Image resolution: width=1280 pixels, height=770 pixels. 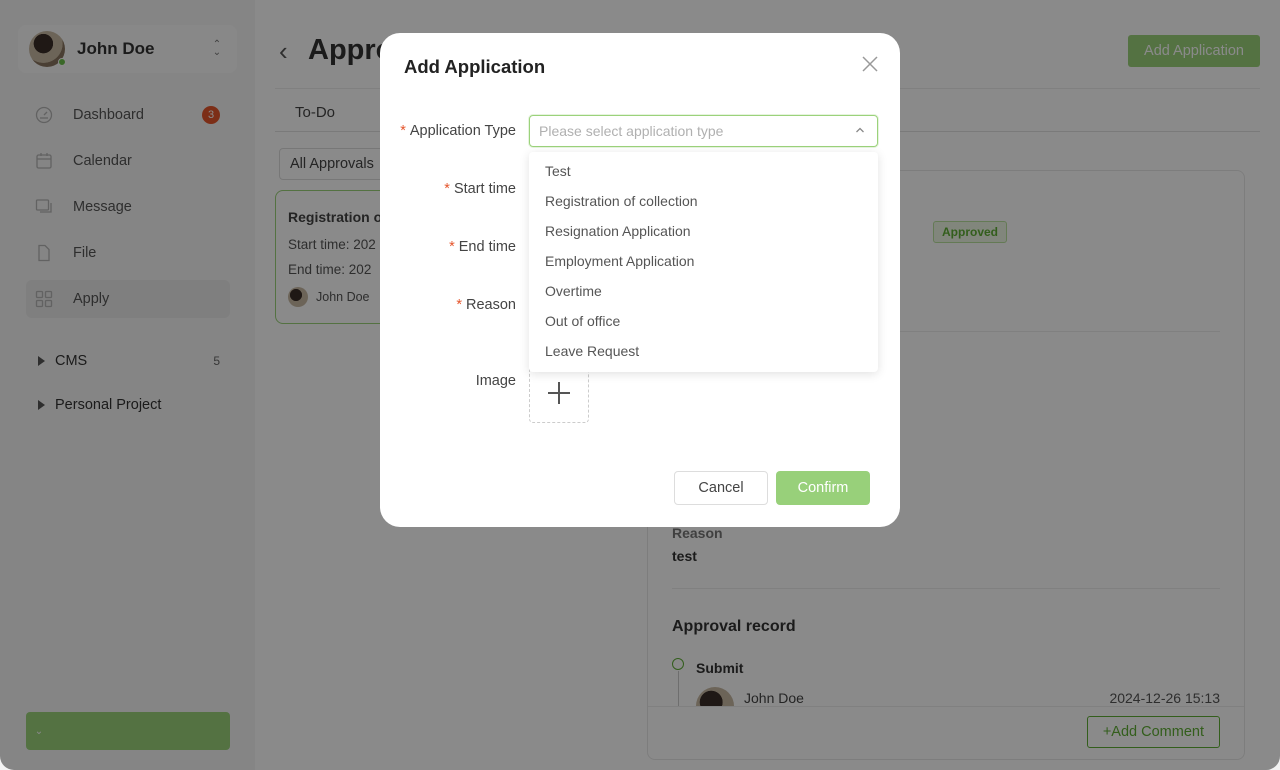 What do you see at coordinates (870, 64) in the screenshot?
I see `close-icon` at bounding box center [870, 64].